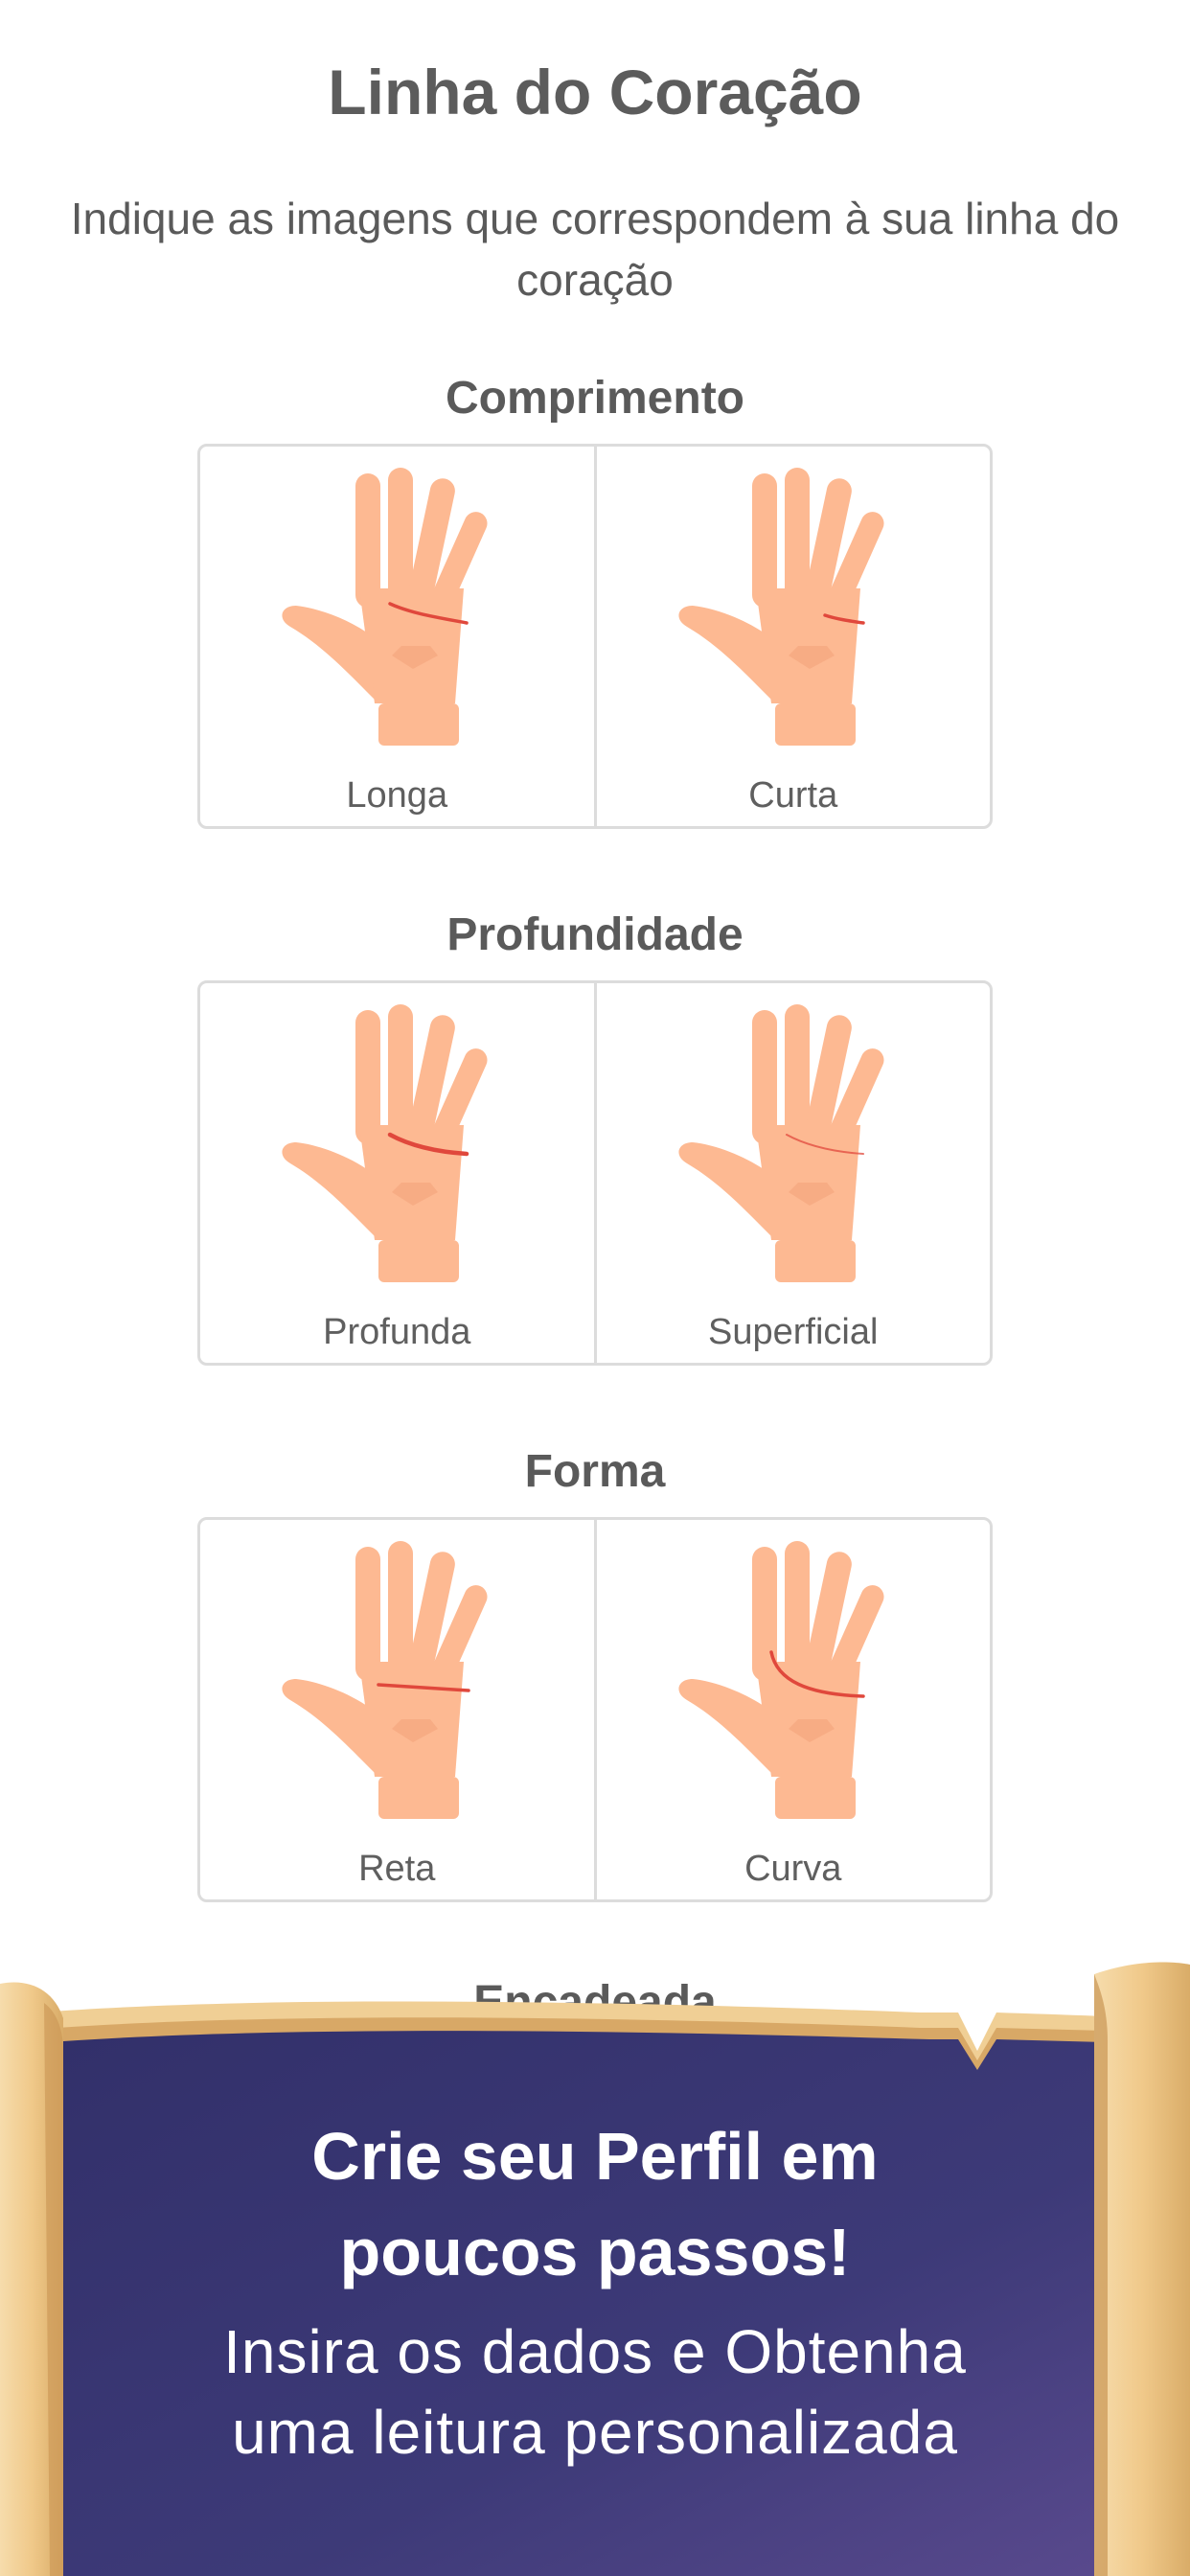 The image size is (1190, 2576). I want to click on option-superficial: Superficial, so click(792, 1173).